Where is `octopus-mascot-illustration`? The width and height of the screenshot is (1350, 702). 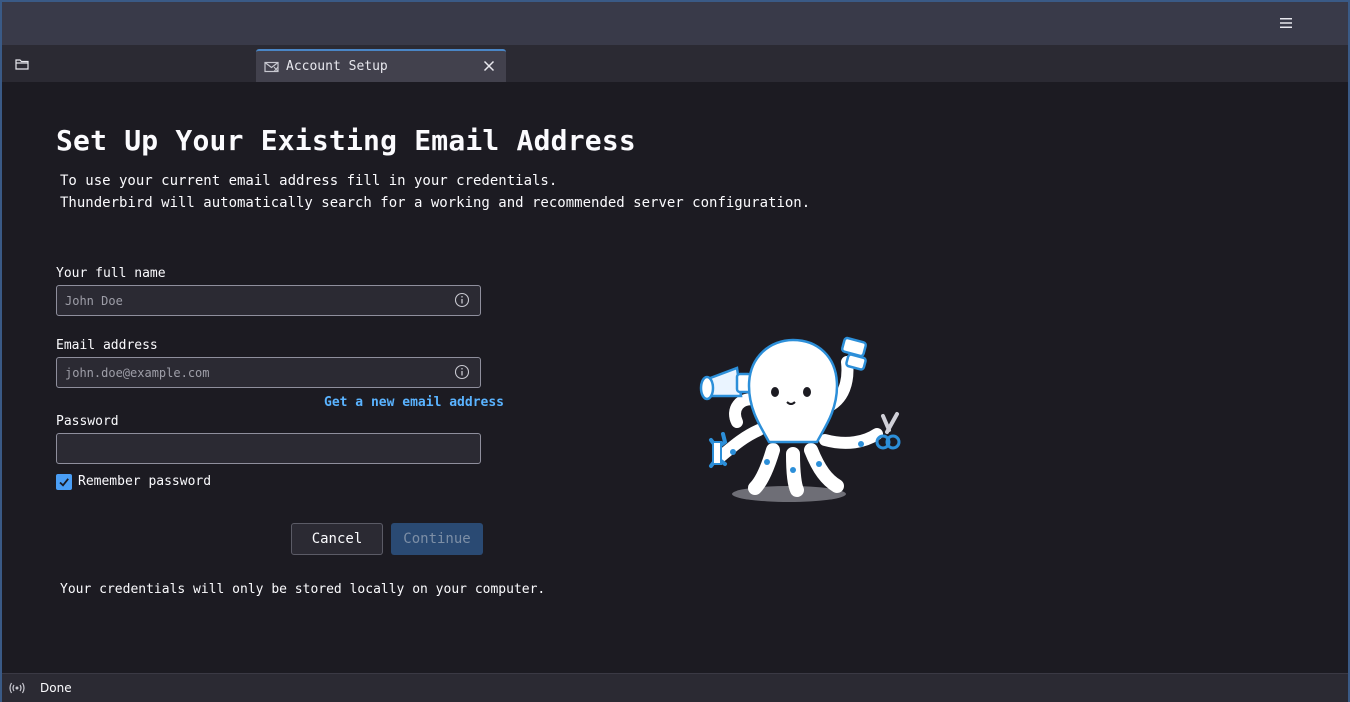 octopus-mascot-illustration is located at coordinates (800, 419).